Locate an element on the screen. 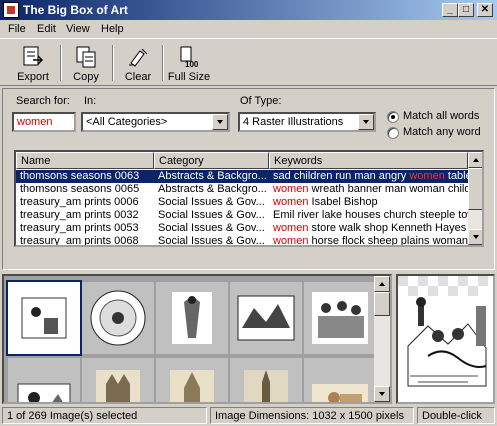 This screenshot has height=426, width=497. match-any-label: Match any word is located at coordinates (442, 132).